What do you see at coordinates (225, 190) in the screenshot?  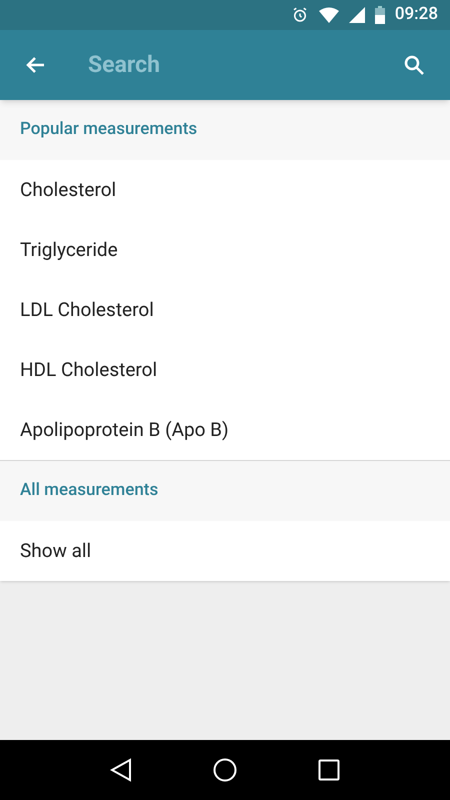 I see `list-item: Cholesterol` at bounding box center [225, 190].